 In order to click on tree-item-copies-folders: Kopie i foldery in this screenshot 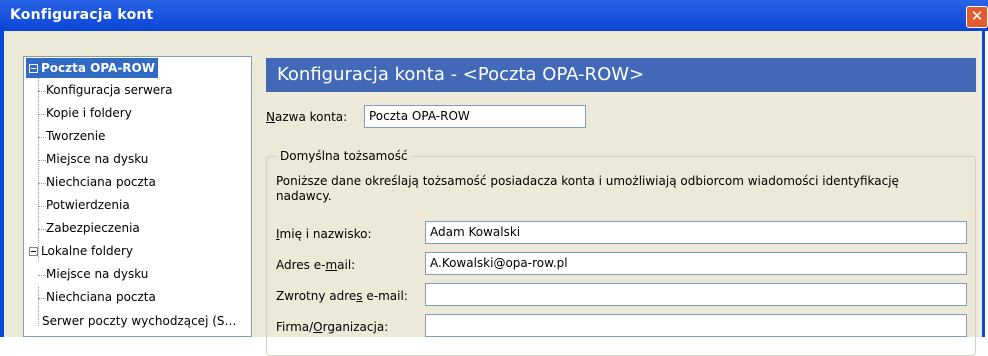, I will do `click(89, 113)`.